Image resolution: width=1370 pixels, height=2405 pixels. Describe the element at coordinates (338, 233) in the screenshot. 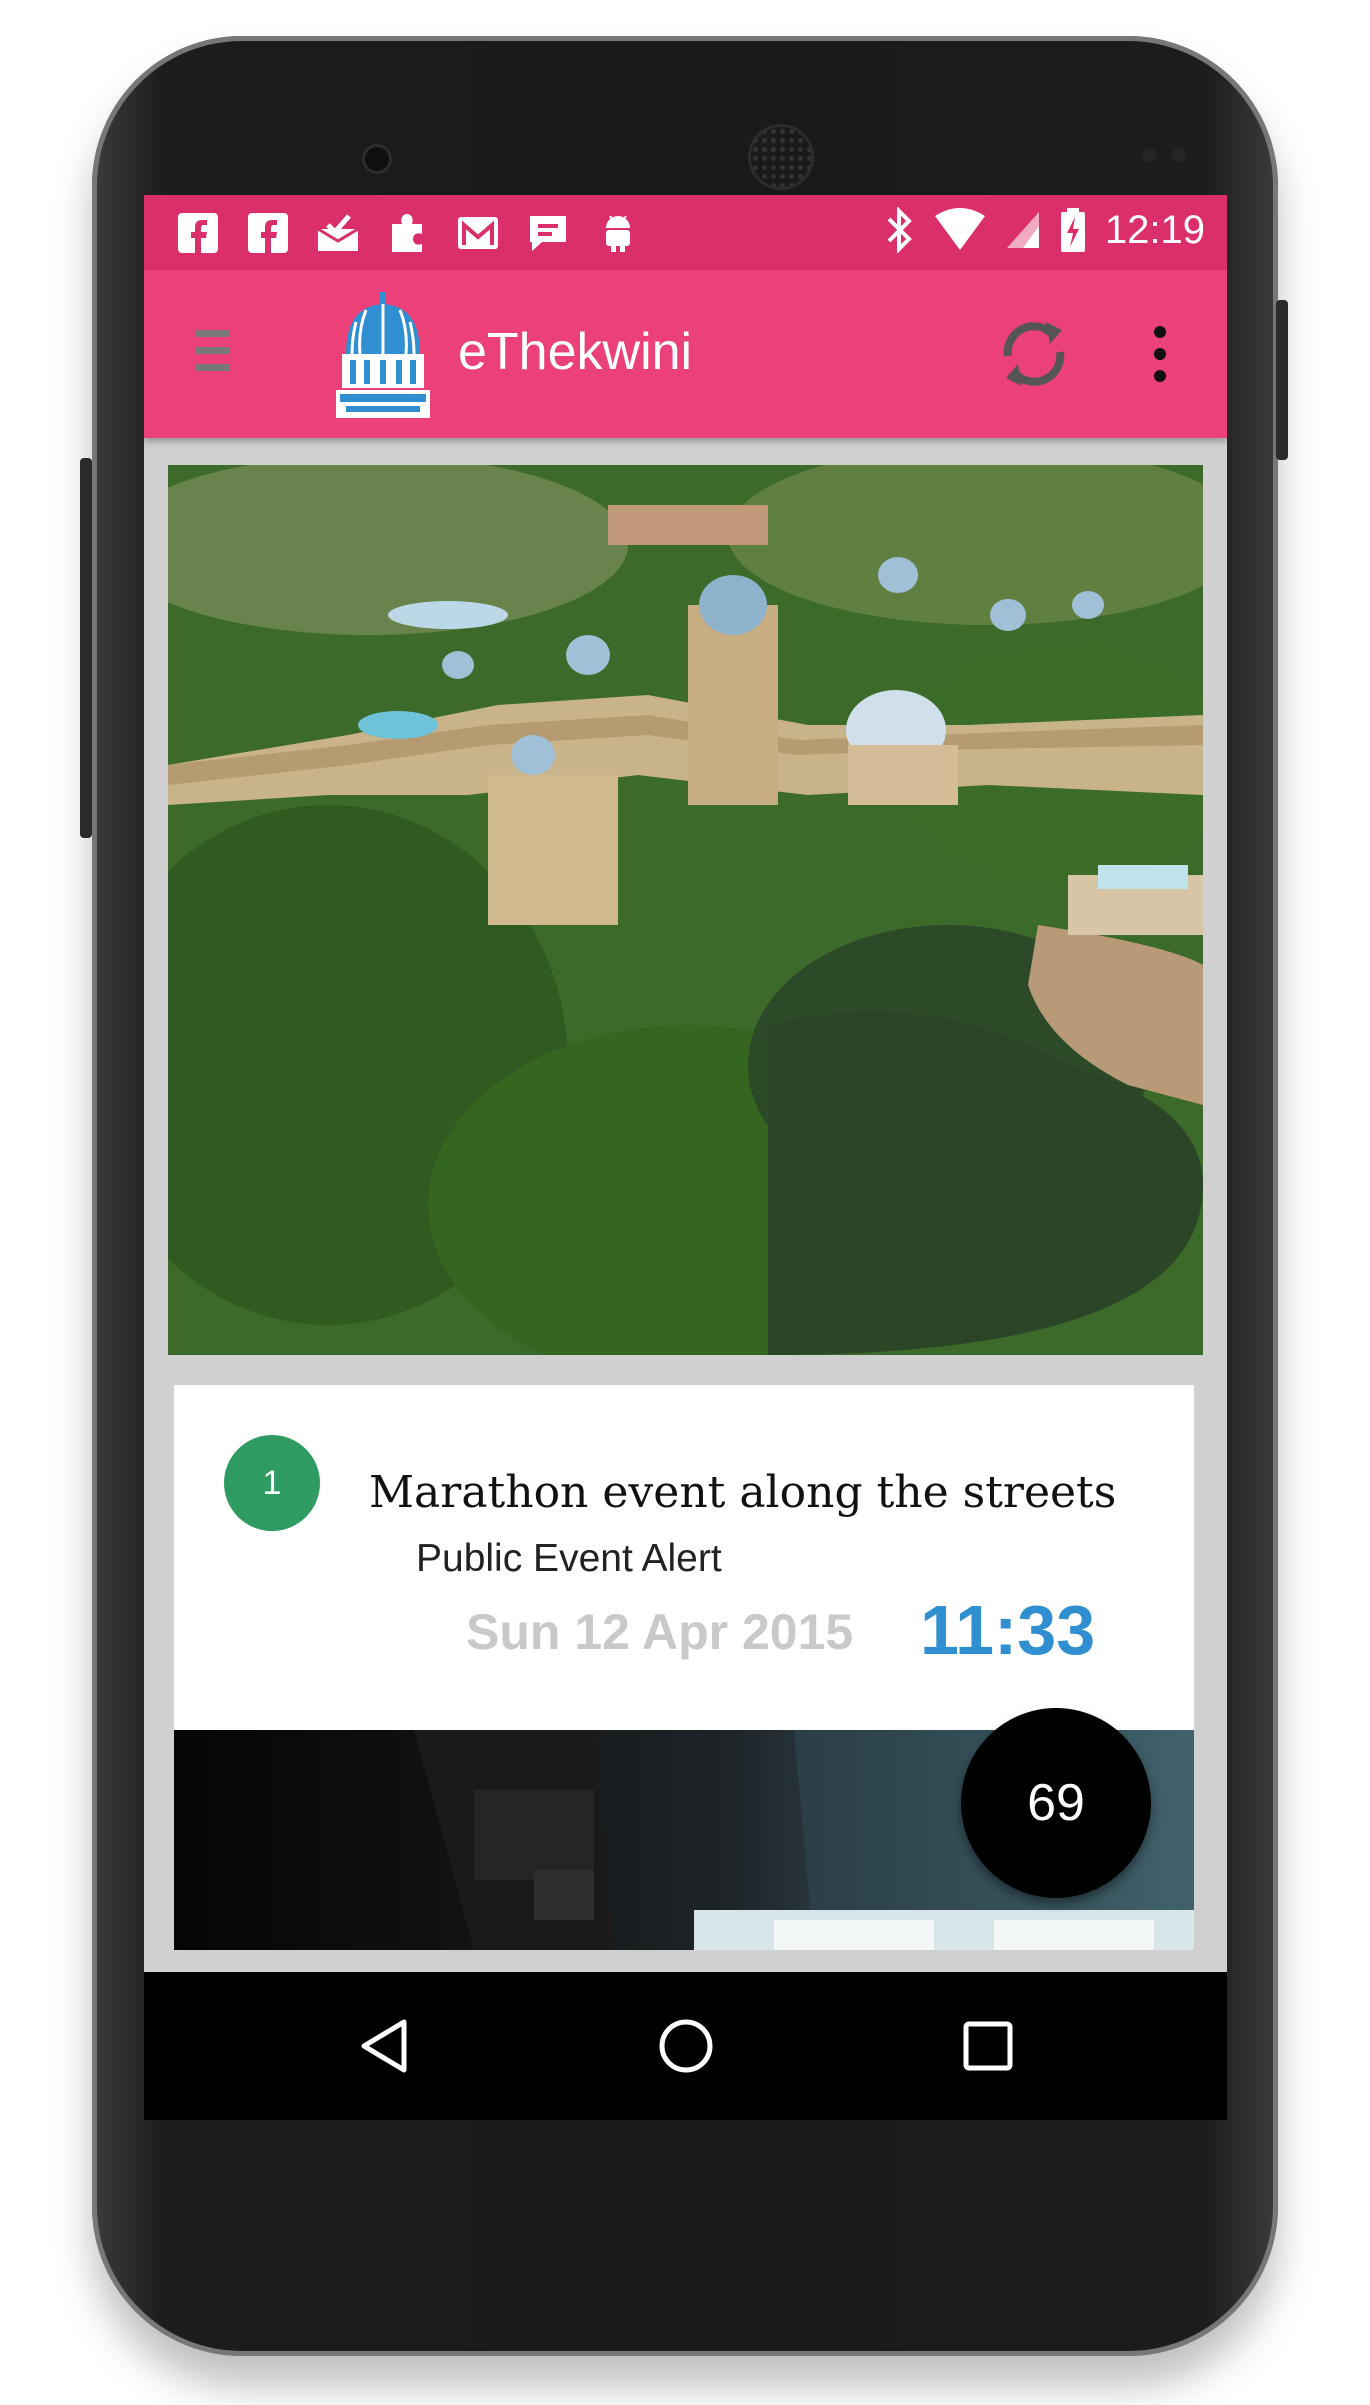

I see `inbox-icon` at that location.